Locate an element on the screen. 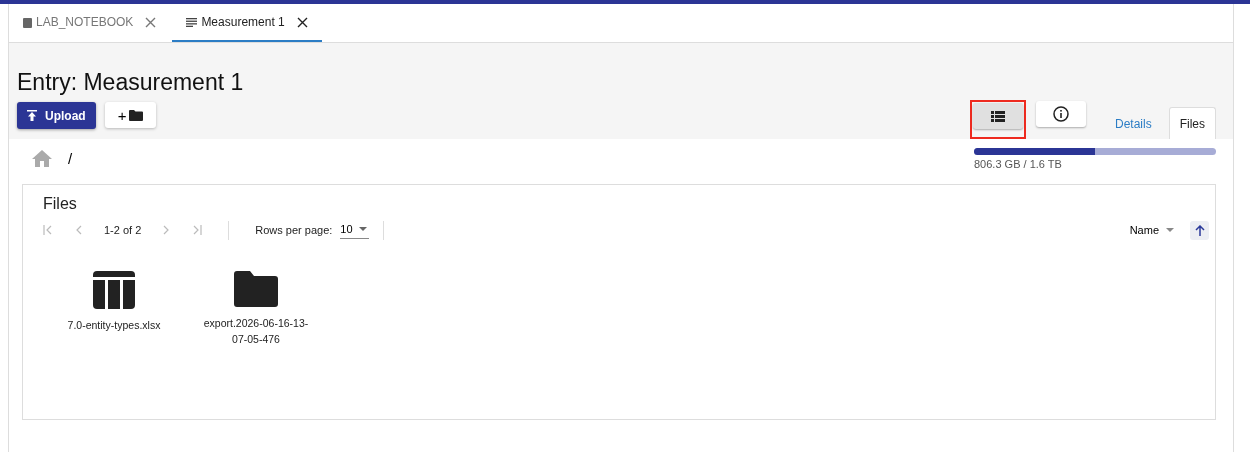 The width and height of the screenshot is (1250, 452). panel-tab: Details is located at coordinates (1133, 123).